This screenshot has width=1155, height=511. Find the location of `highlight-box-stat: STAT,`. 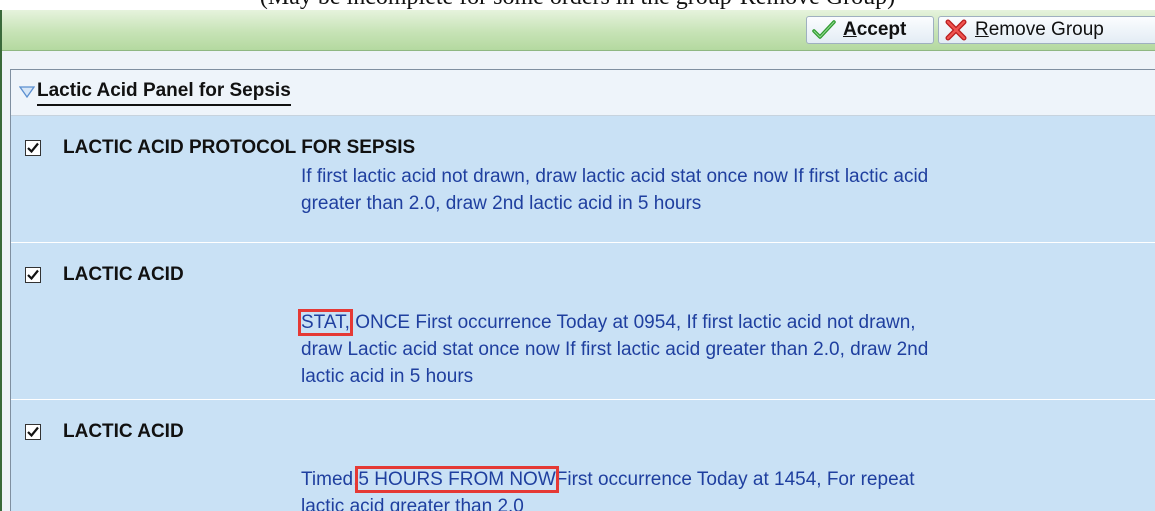

highlight-box-stat: STAT, is located at coordinates (325, 322).